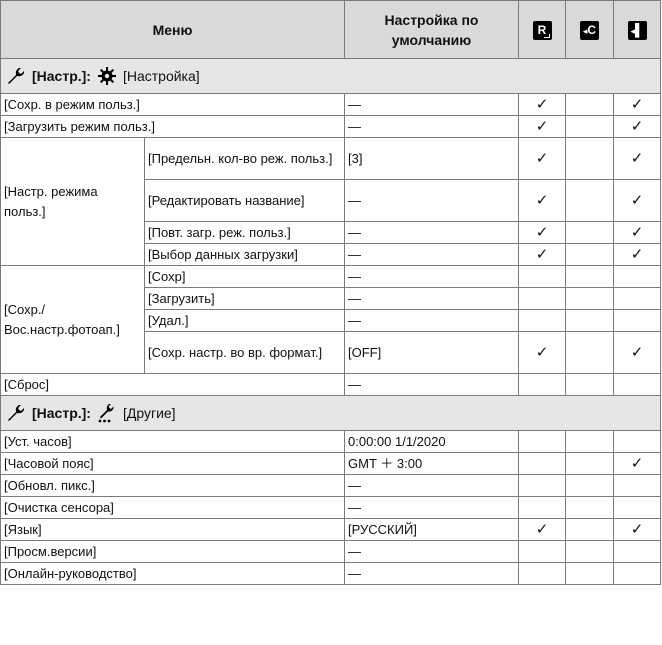  I want to click on submenu-item: [Удал.], so click(244, 320).